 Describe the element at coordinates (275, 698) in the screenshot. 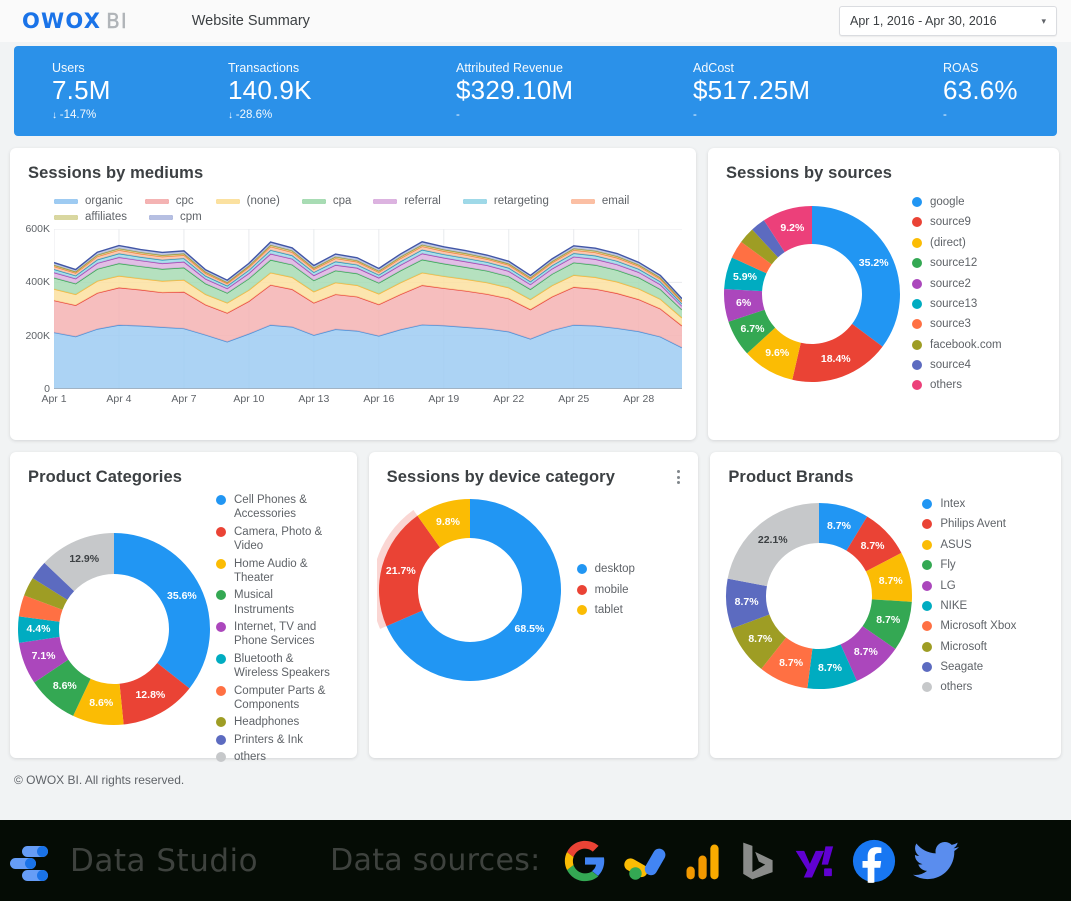

I see `legend-item: Computer Parts & Components` at that location.